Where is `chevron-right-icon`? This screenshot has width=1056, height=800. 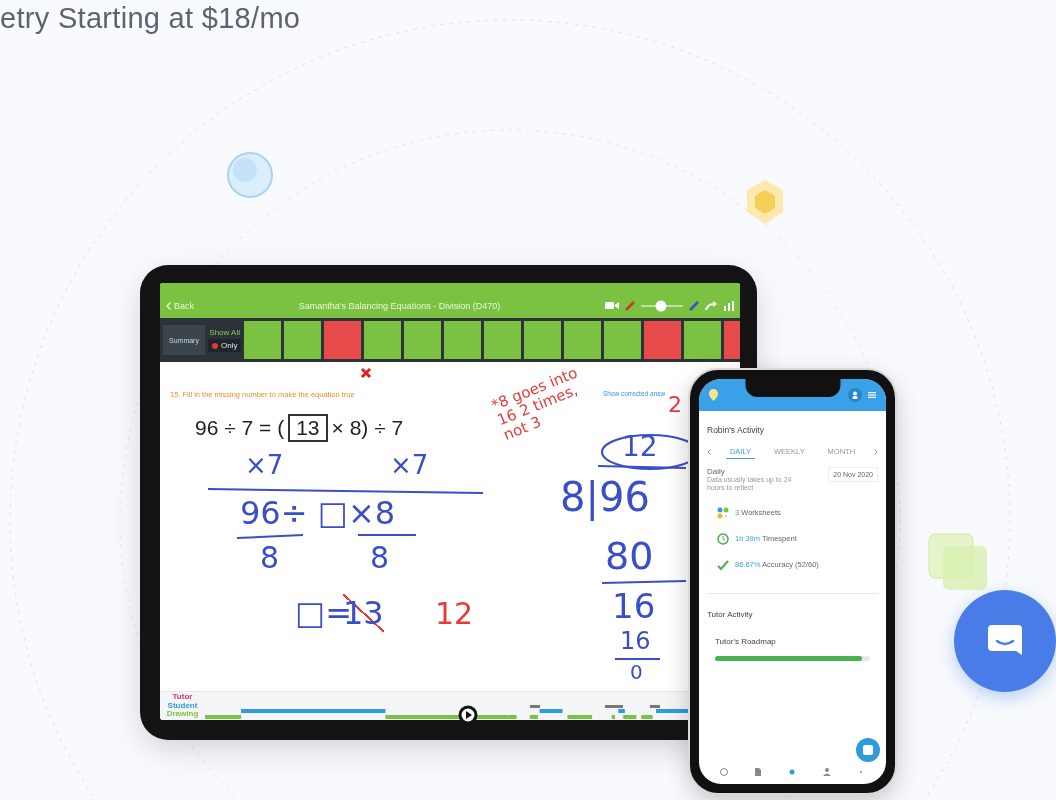
chevron-right-icon is located at coordinates (875, 452).